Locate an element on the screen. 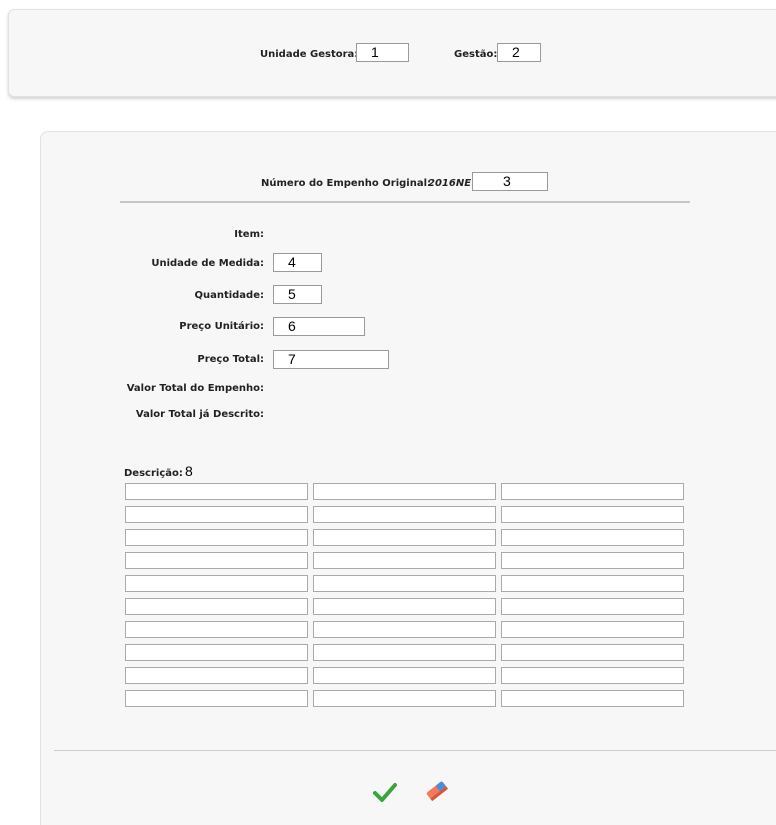  descricao-label: Descrição: is located at coordinates (153, 473).